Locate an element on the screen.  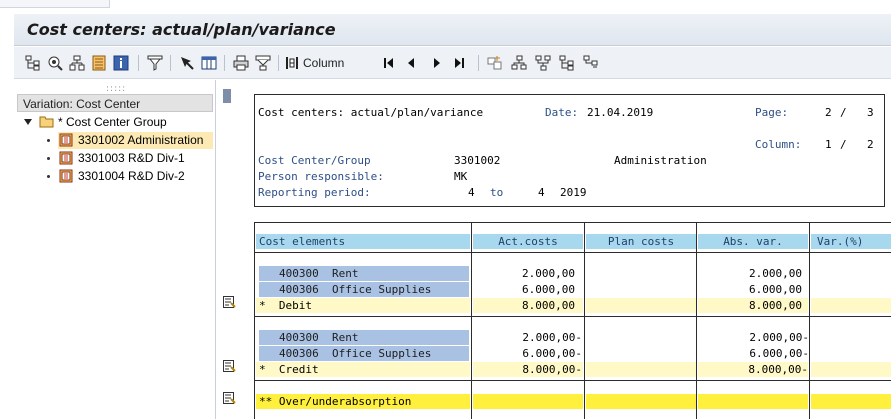
credit-total-act: 8.000,00- is located at coordinates (528, 369).